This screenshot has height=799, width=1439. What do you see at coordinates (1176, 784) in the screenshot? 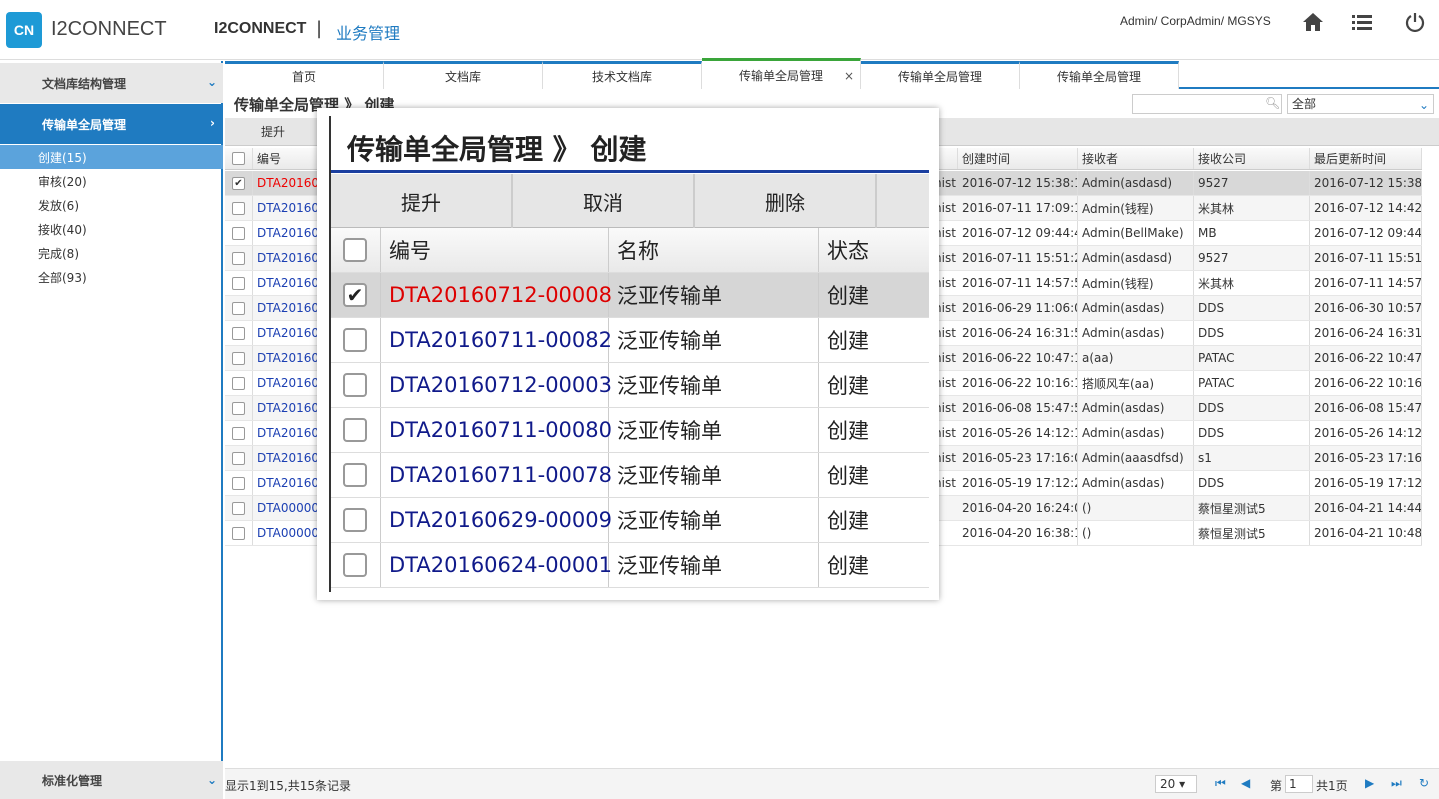
I see `page-size-select: 20 ▾` at bounding box center [1176, 784].